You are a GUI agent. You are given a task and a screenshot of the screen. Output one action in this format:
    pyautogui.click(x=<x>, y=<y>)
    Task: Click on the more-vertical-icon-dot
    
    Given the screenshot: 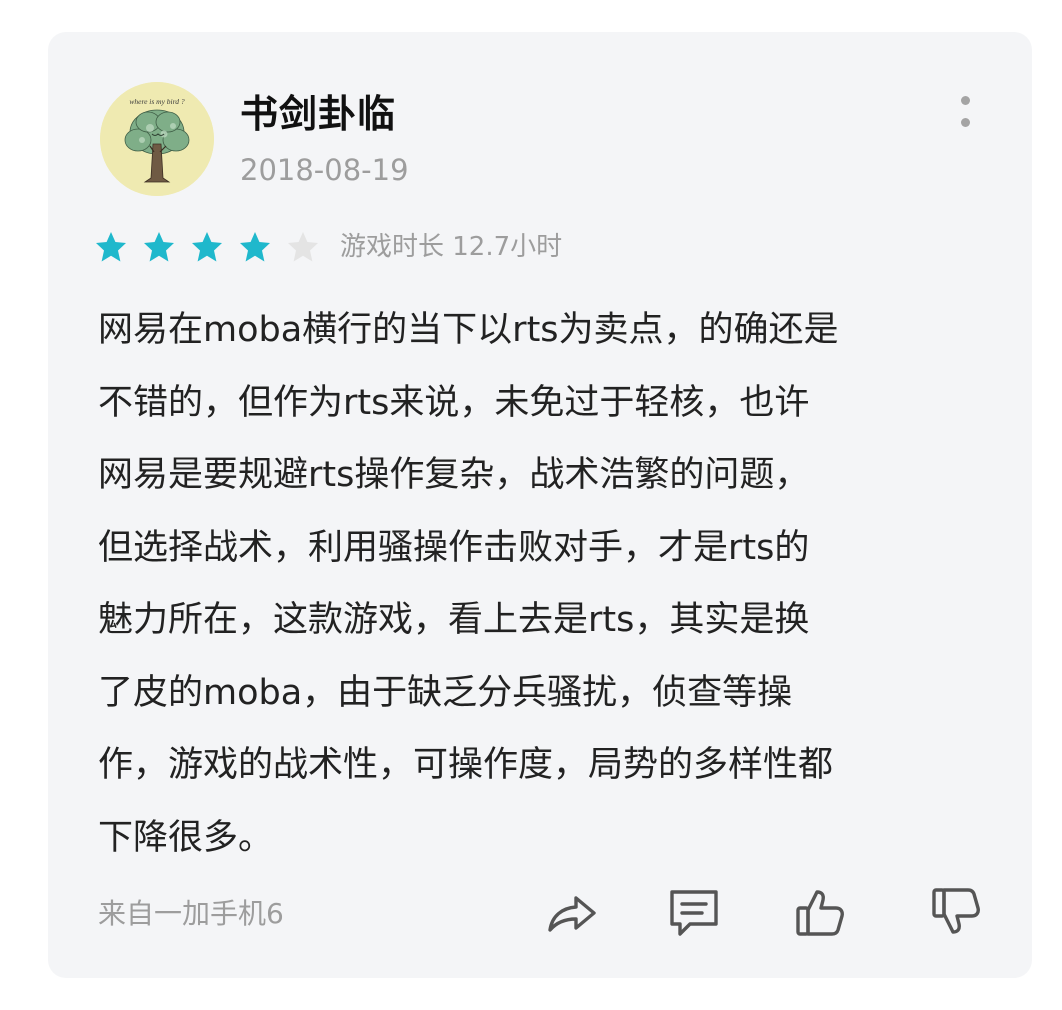 What is the action you would take?
    pyautogui.click(x=965, y=122)
    